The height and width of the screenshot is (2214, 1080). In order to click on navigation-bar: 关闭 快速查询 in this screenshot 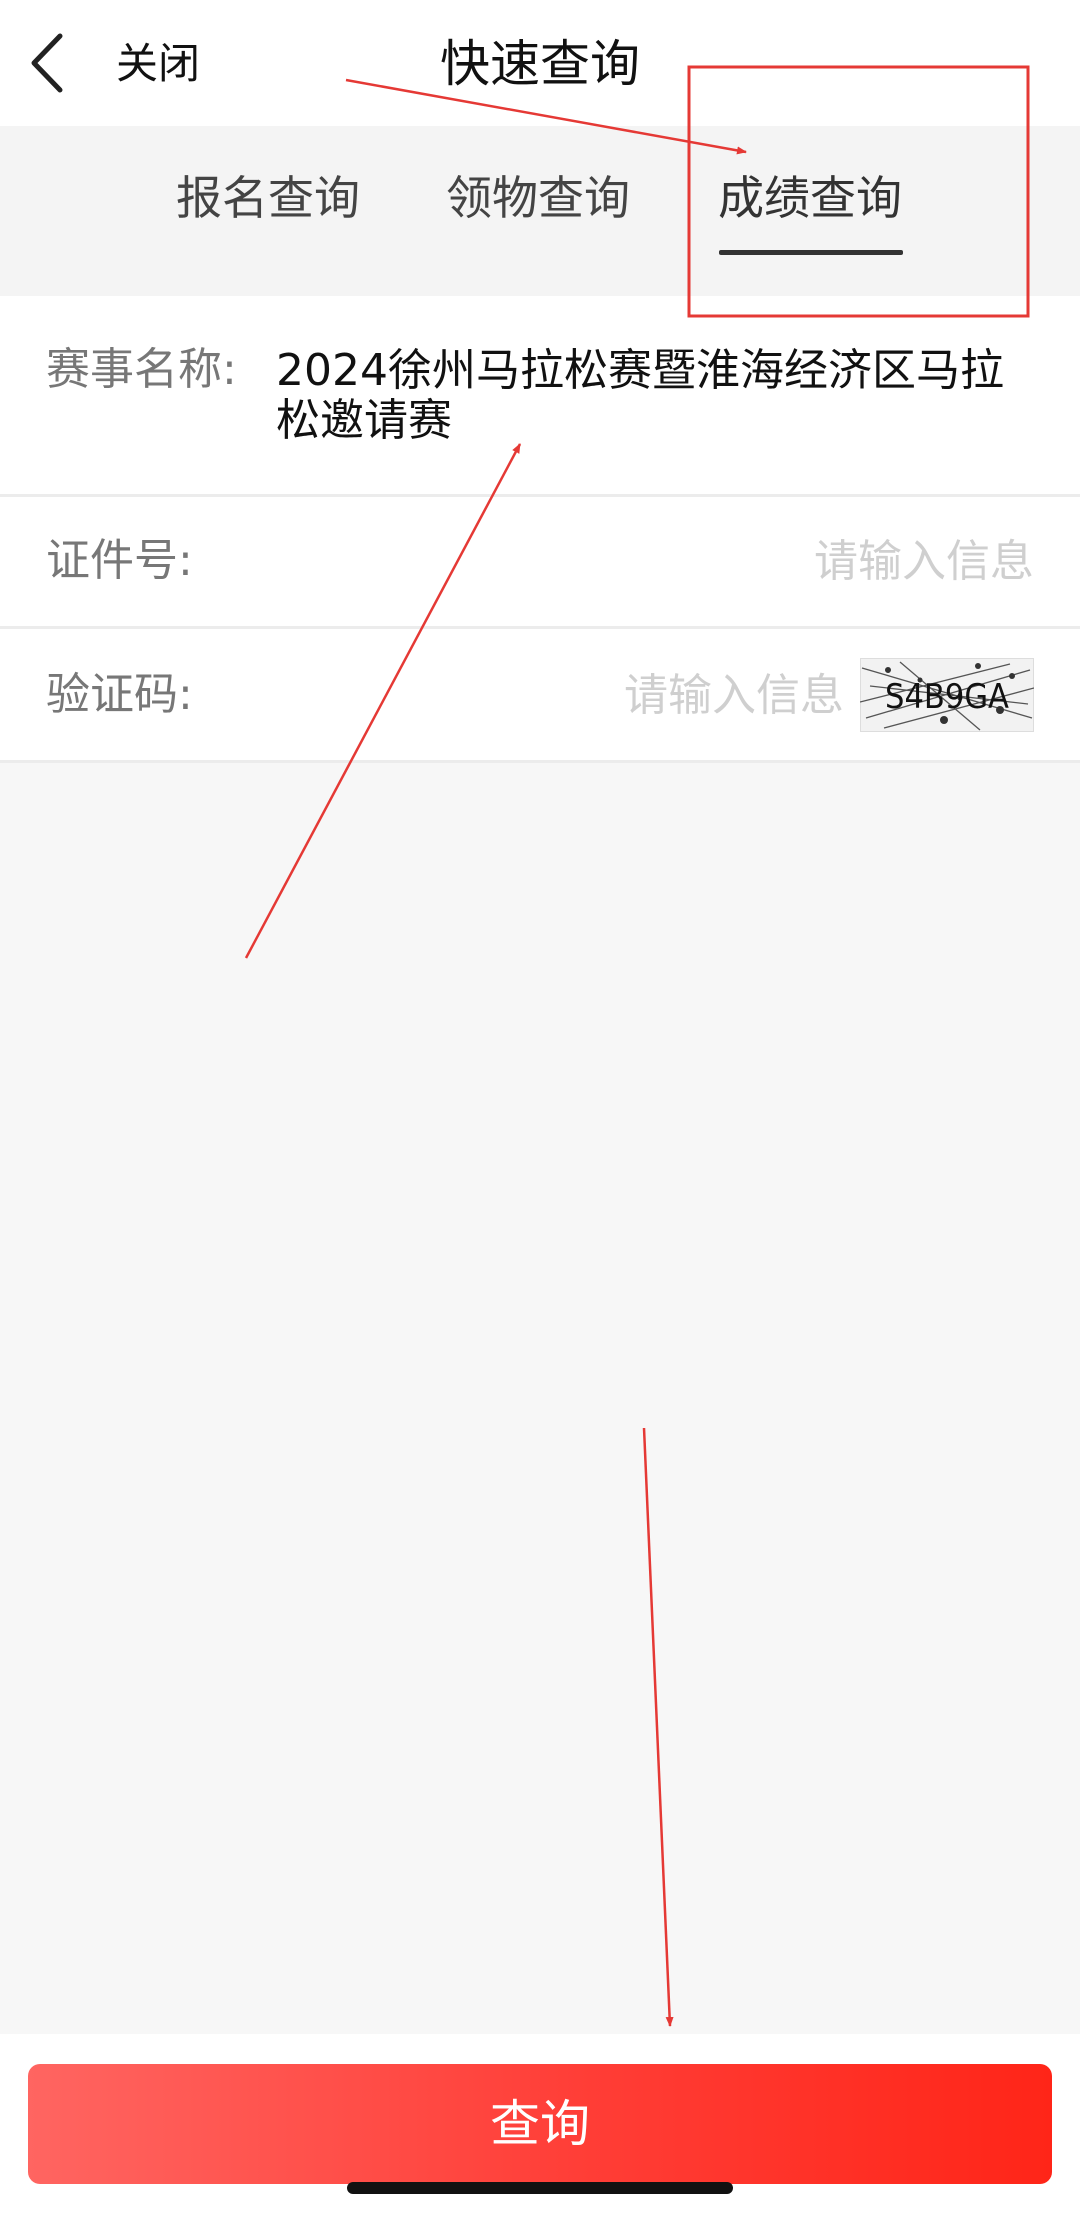, I will do `click(540, 63)`.